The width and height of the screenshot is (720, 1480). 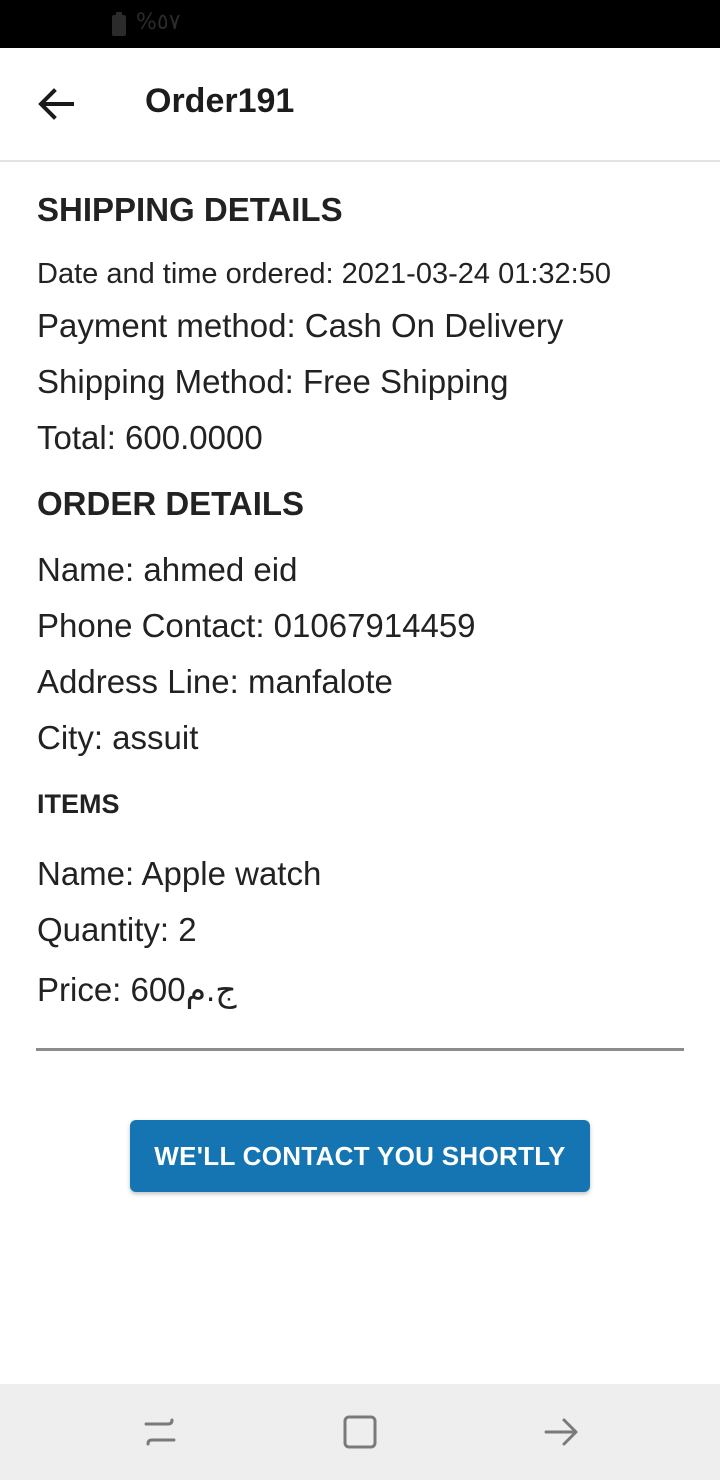 I want to click on order-total: Total: 600.0000, so click(x=150, y=437).